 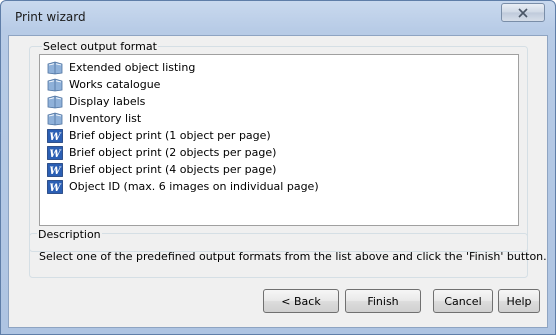 I want to click on list-item-label: Works catalogue, so click(x=115, y=84).